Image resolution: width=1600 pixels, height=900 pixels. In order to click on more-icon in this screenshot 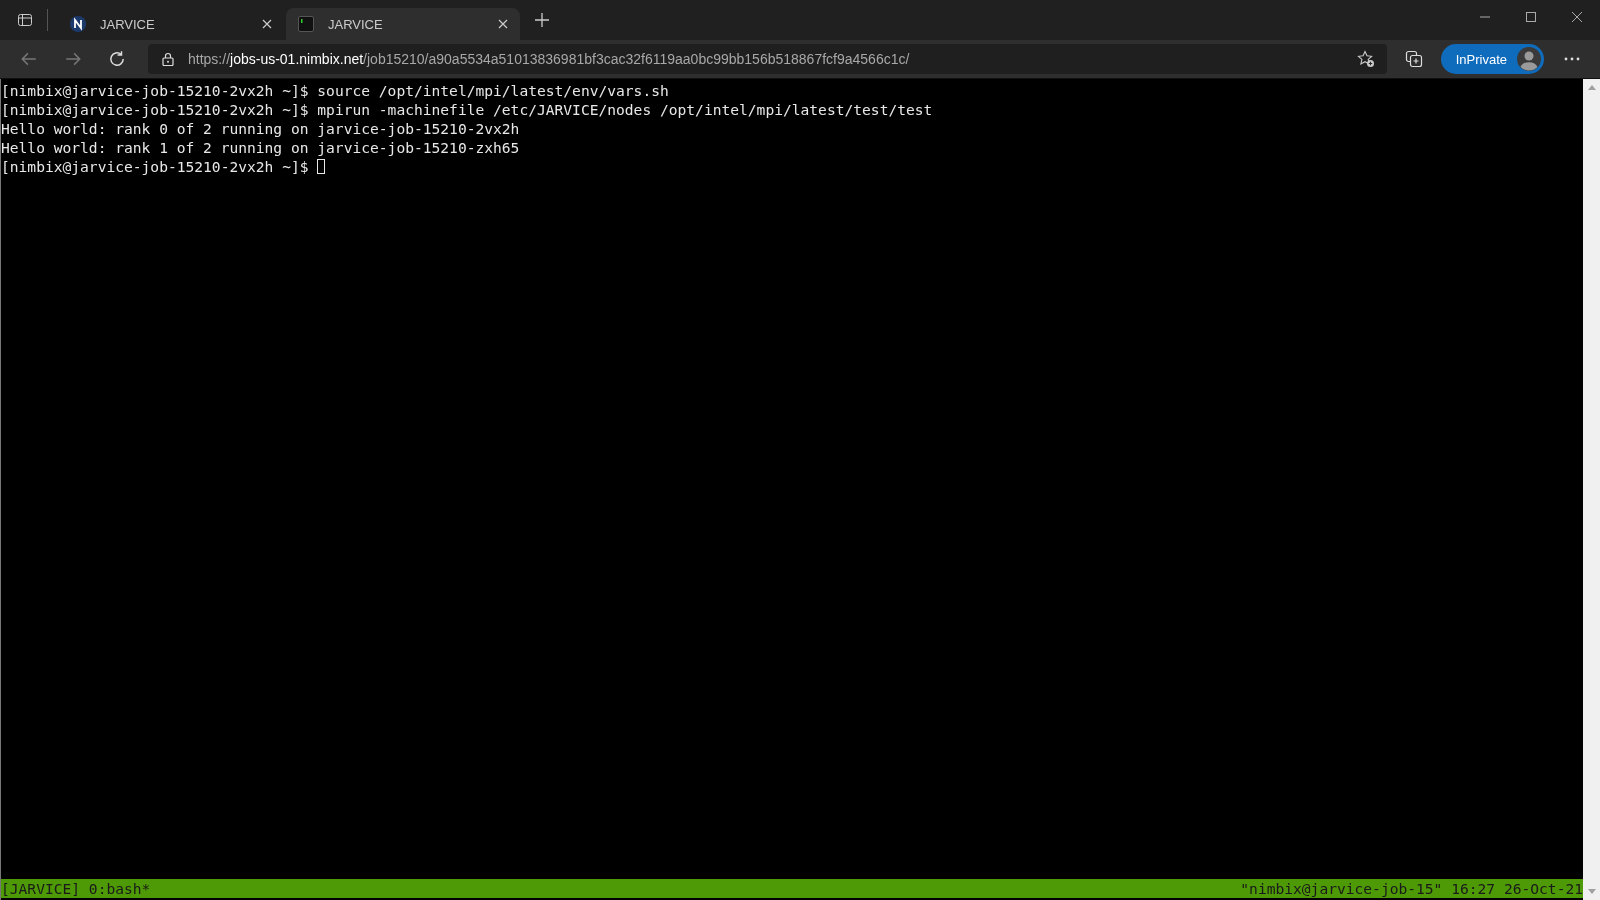, I will do `click(1572, 59)`.